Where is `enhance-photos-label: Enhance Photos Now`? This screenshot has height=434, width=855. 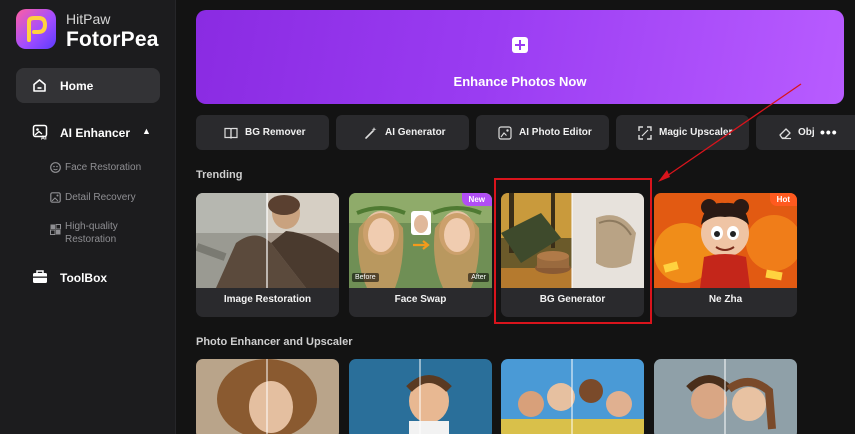
enhance-photos-label: Enhance Photos Now is located at coordinates (520, 81).